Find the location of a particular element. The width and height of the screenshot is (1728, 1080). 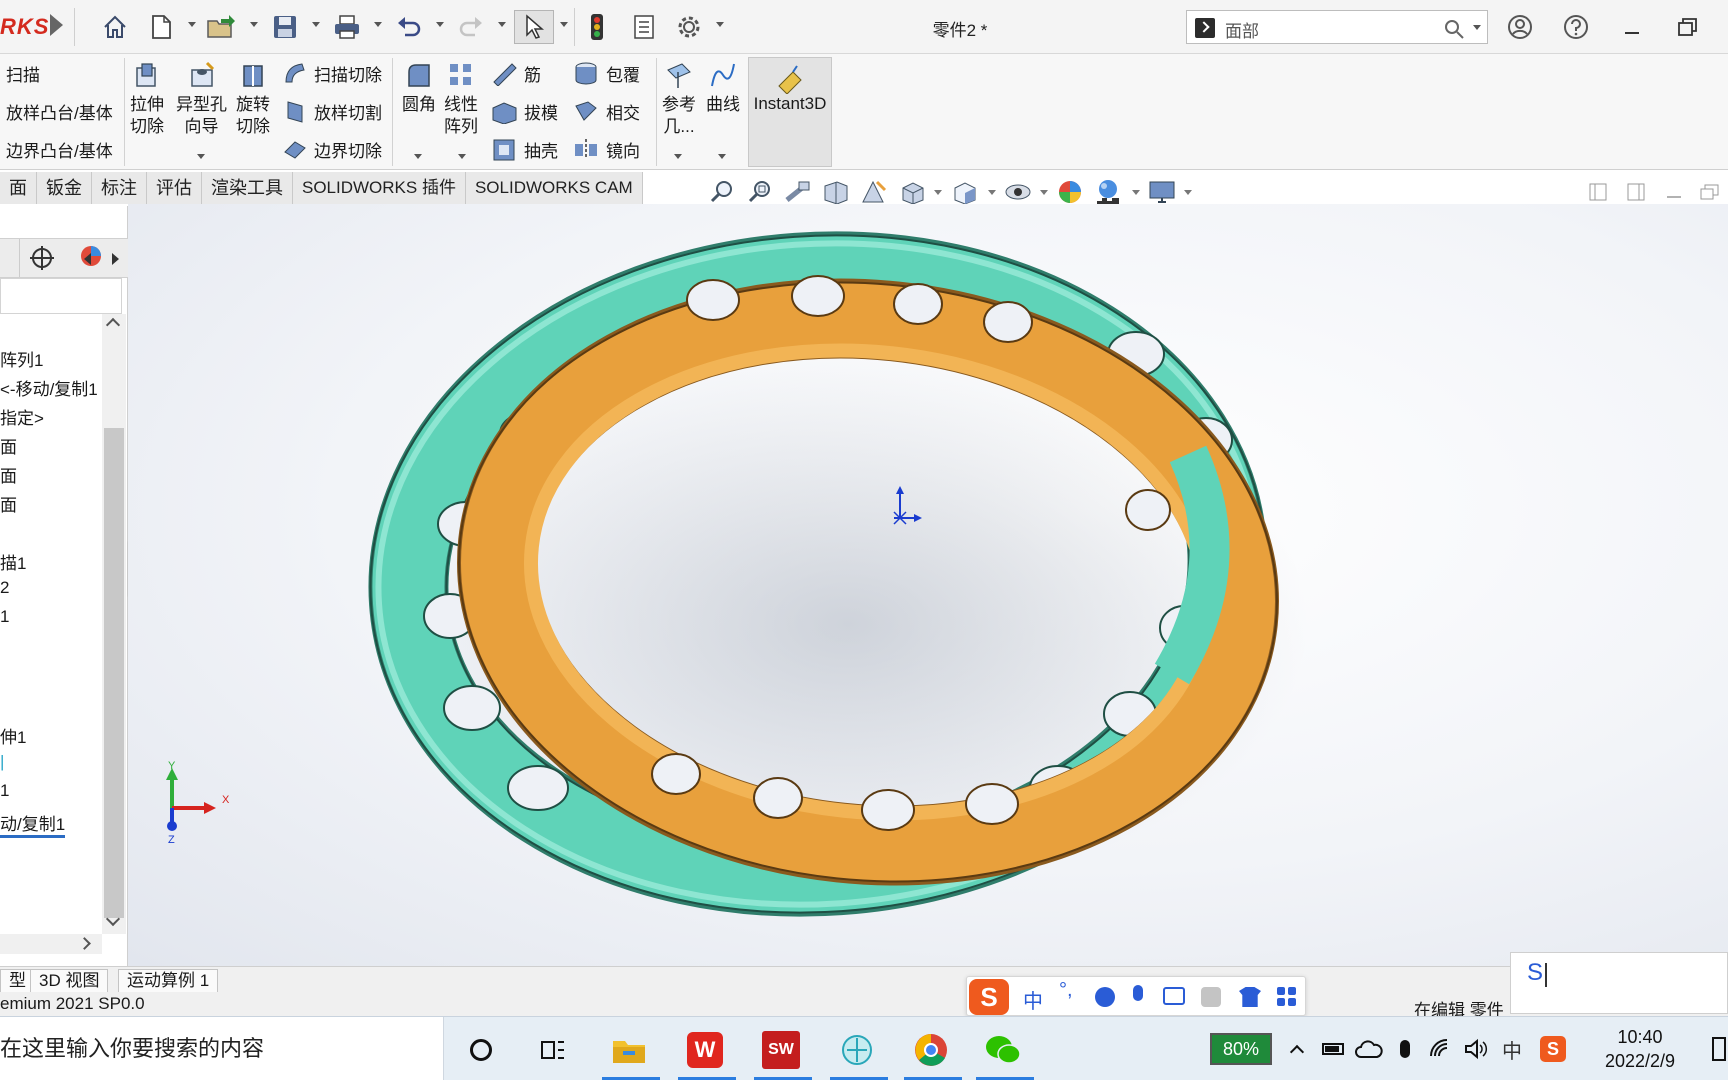

new-dropdown-icon is located at coordinates (192, 24).